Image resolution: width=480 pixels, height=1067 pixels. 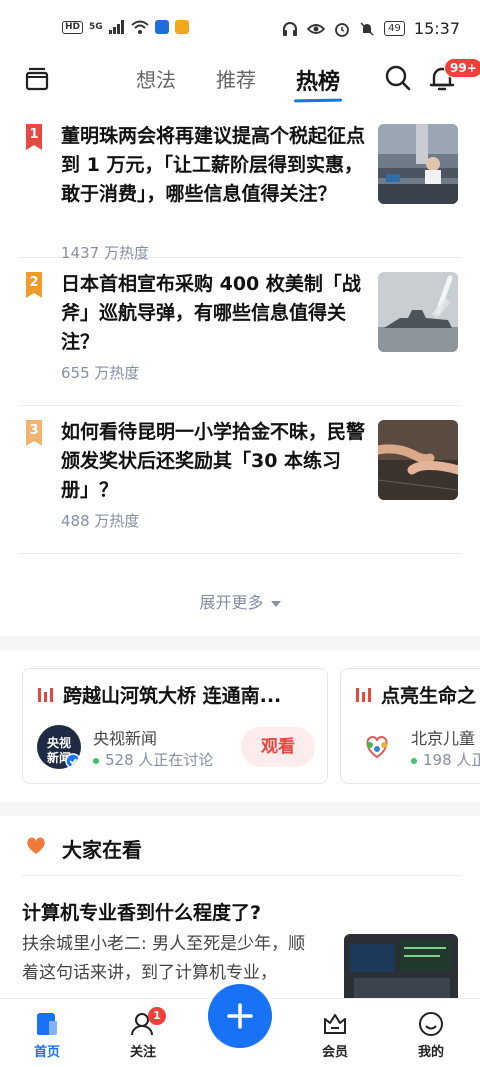 What do you see at coordinates (171, 967) in the screenshot?
I see `answer-excerpt: 扶余城里小老二: 男人至死是少年，顺着这句话来讲，到了计算机专业，` at bounding box center [171, 967].